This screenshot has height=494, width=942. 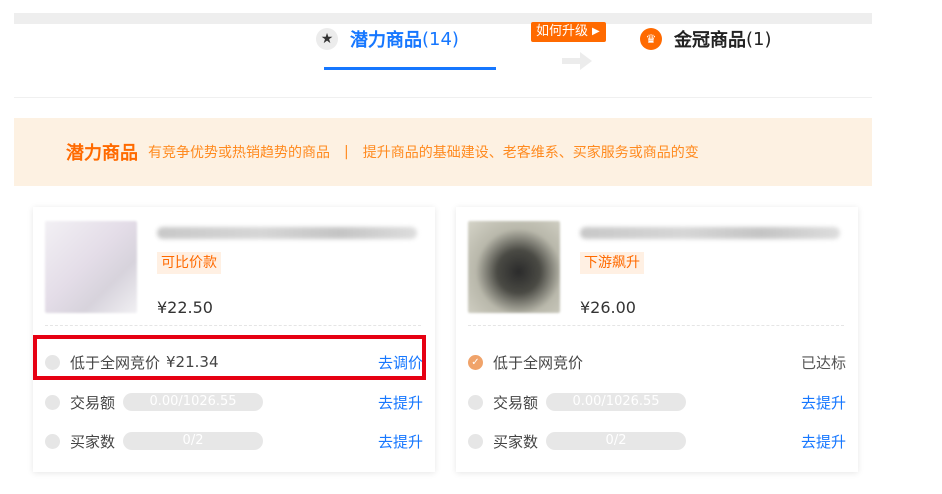 I want to click on how-to-upgrade-label: 如何升级, so click(x=562, y=31).